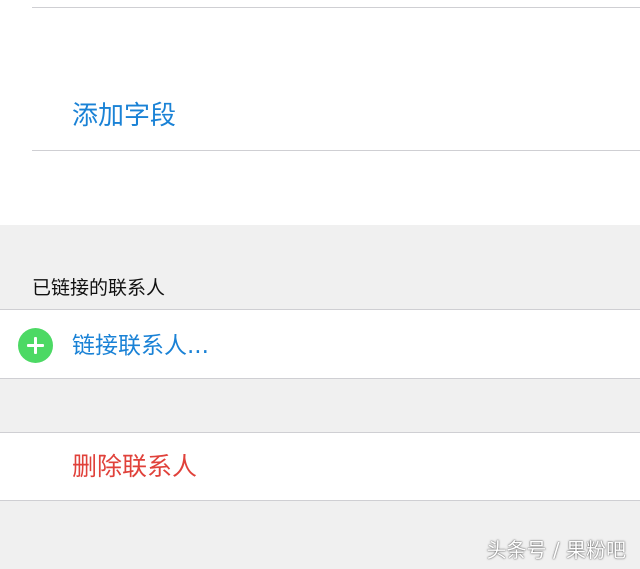  Describe the element at coordinates (35, 345) in the screenshot. I see `plus-circle-icon` at that location.